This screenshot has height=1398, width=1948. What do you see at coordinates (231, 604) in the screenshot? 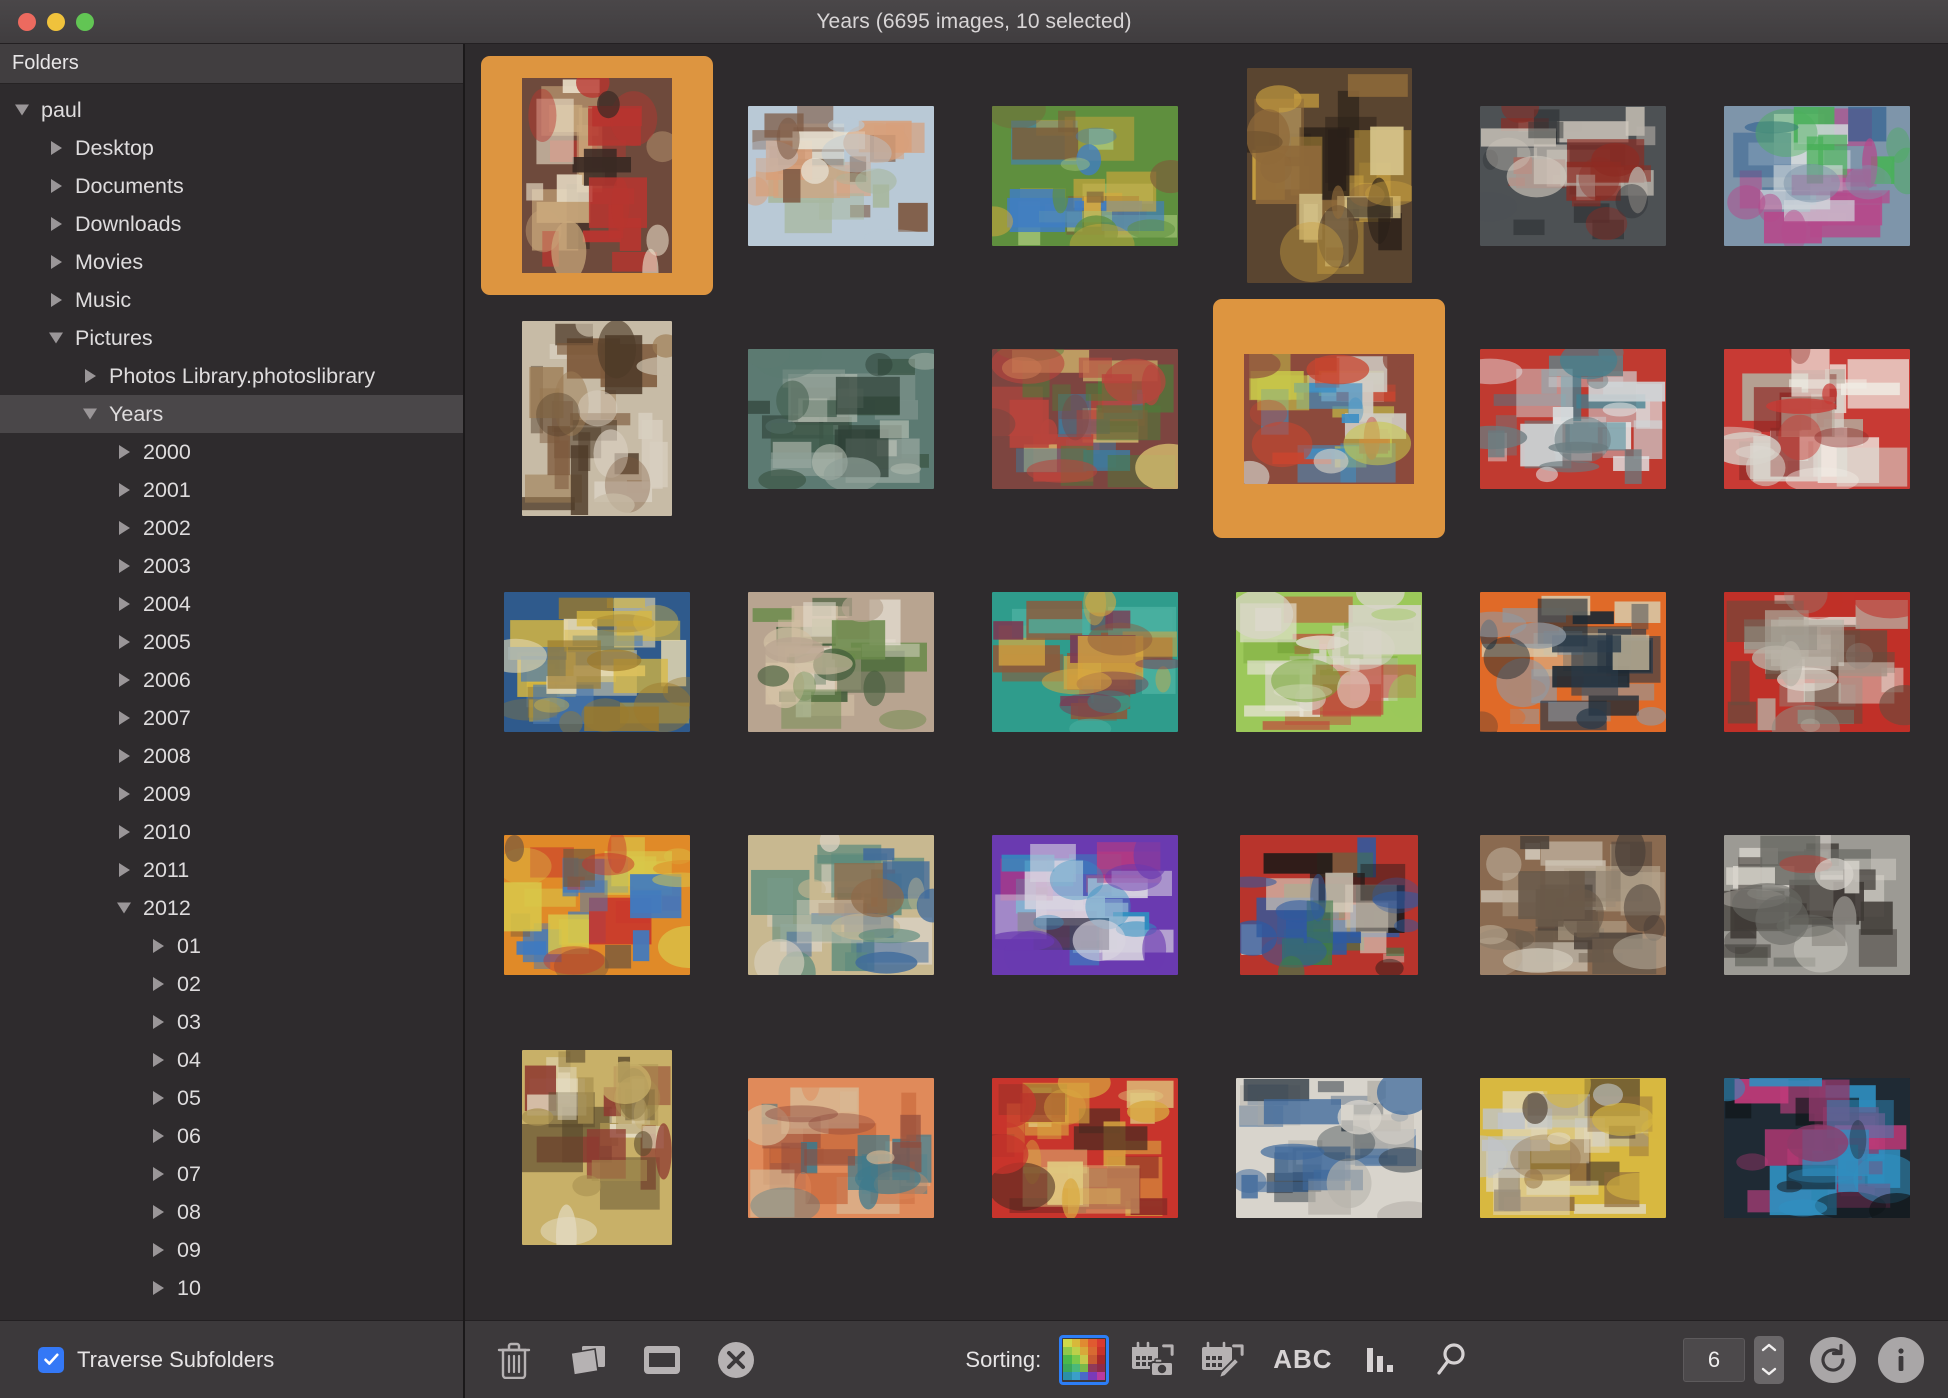
I see `sidebar-item-2004: 2004` at bounding box center [231, 604].